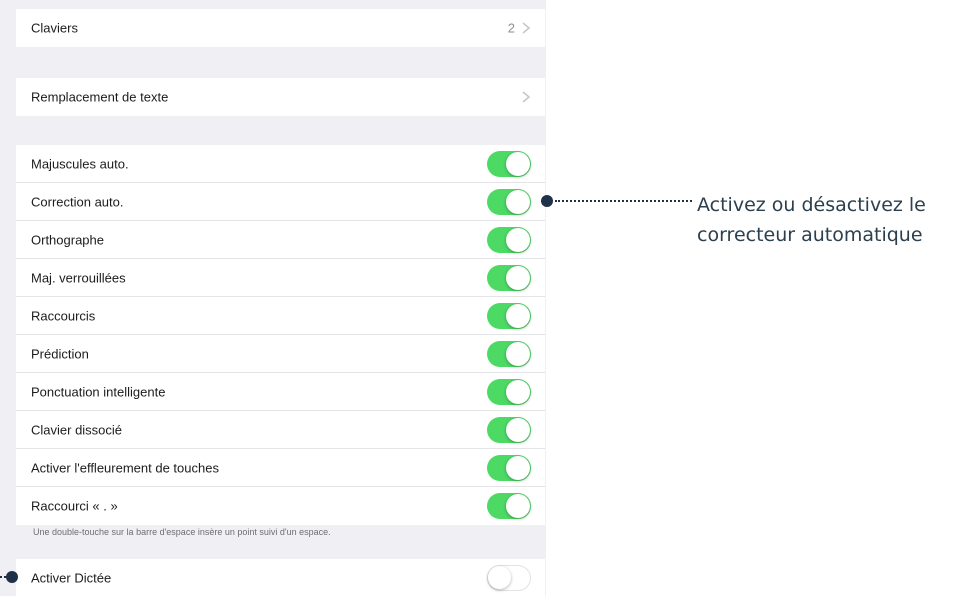 The width and height of the screenshot is (968, 597). I want to click on keyboards-row: Claviers 2, so click(280, 28).